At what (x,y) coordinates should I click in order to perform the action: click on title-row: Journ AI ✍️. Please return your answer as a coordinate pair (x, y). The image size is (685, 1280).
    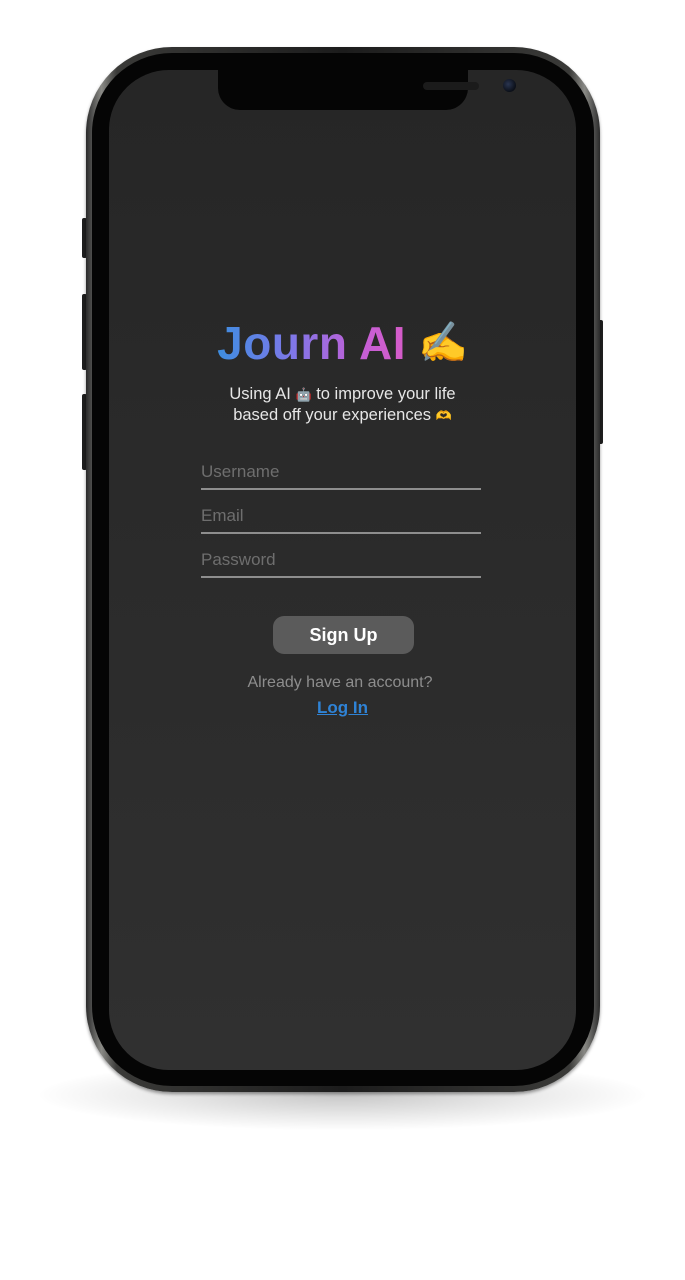
    Looking at the image, I should click on (342, 343).